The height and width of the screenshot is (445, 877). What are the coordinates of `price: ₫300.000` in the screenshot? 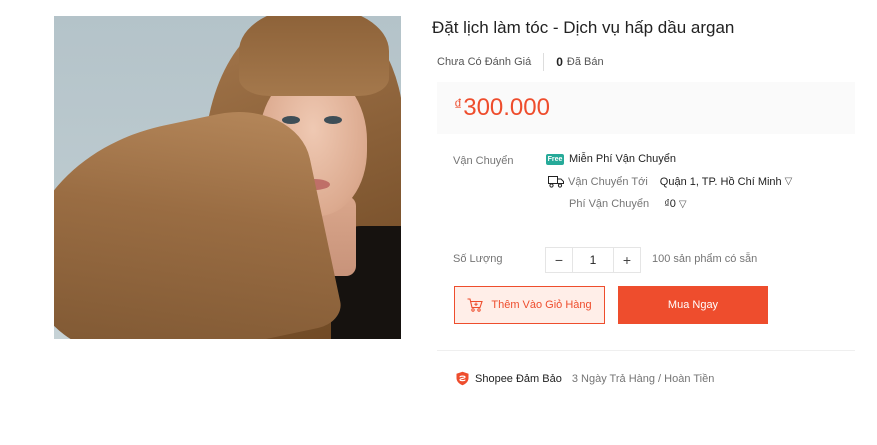 It's located at (502, 108).